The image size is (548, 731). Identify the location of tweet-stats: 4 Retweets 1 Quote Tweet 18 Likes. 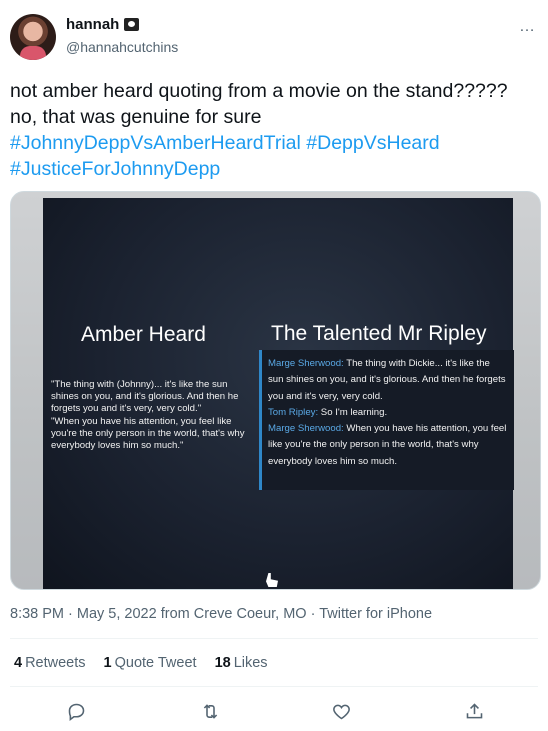
(141, 663).